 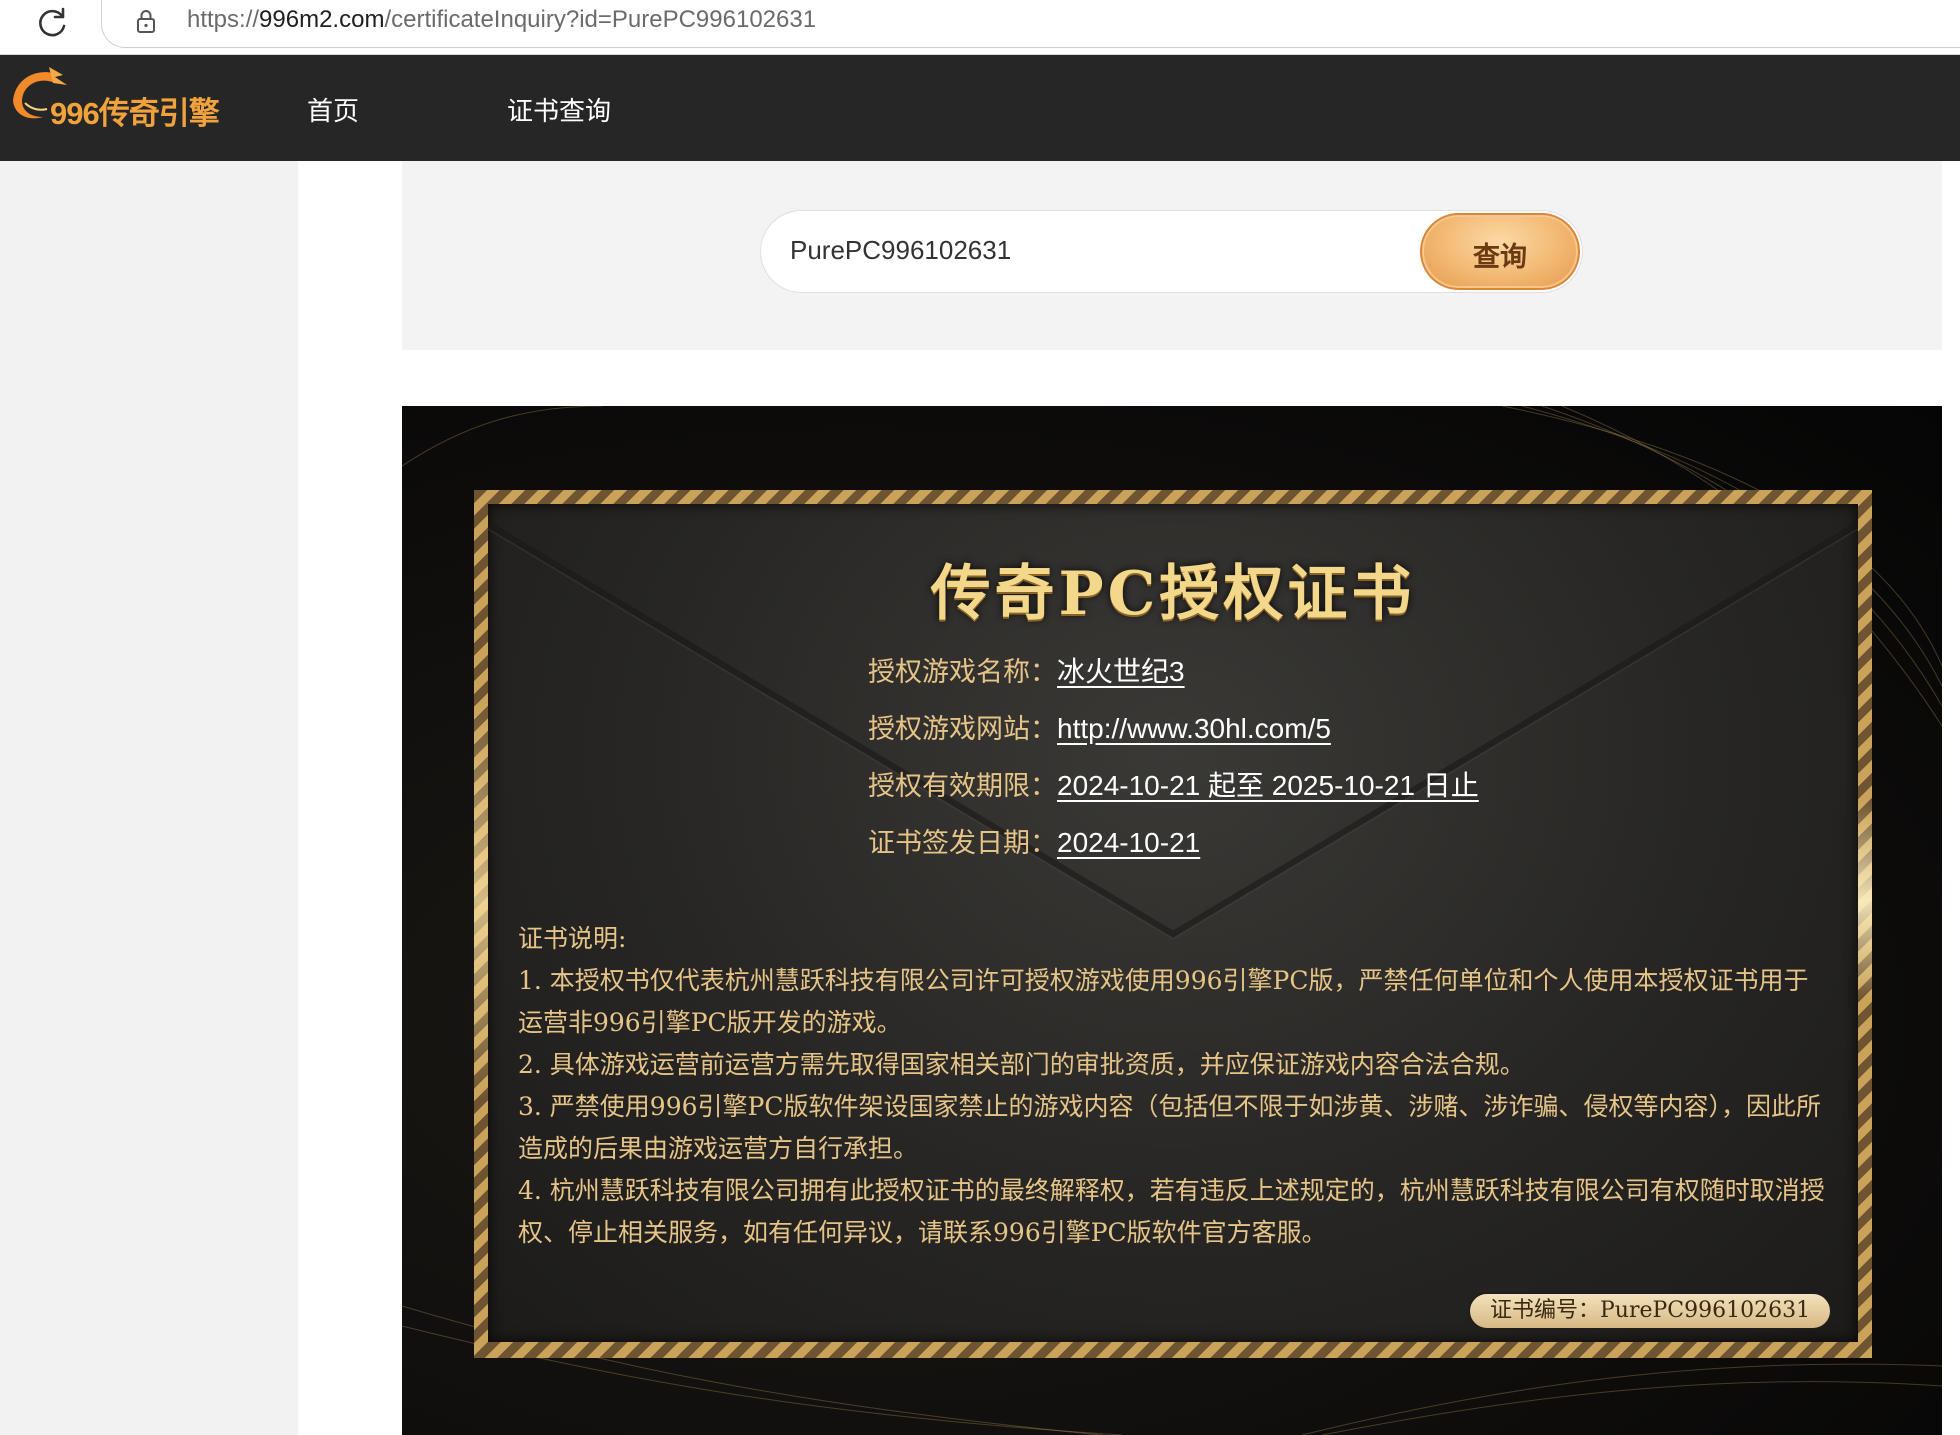 What do you see at coordinates (1865, 900) in the screenshot?
I see `frame-glow-right` at bounding box center [1865, 900].